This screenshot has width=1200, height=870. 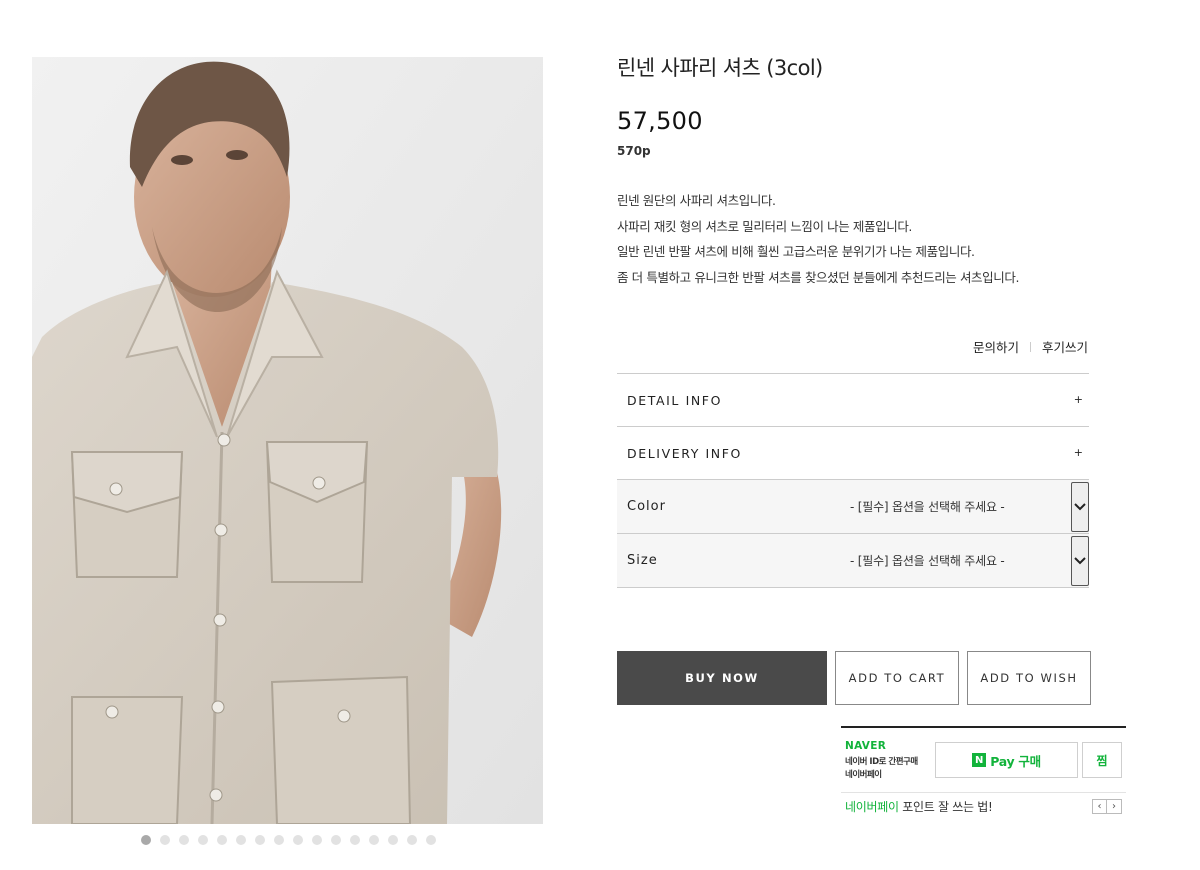 What do you see at coordinates (764, 226) in the screenshot?
I see `description-line: 사파리 재킷 형의 셔츠로 밀리터리 느낌이 나는 제품입니다.` at bounding box center [764, 226].